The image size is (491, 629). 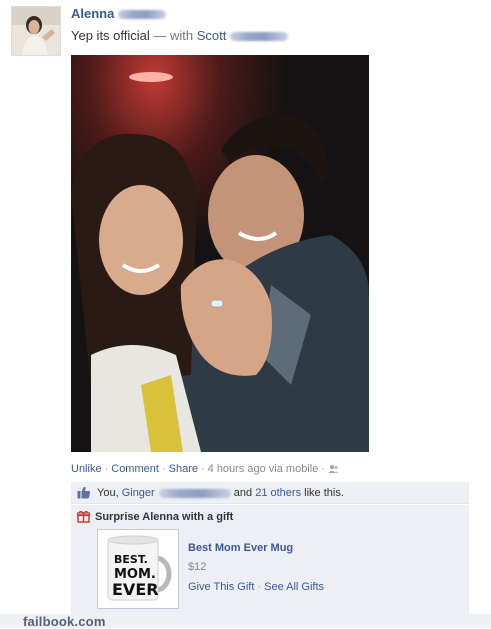 What do you see at coordinates (294, 587) in the screenshot?
I see `see-all-gifts-link: See All Gifts` at bounding box center [294, 587].